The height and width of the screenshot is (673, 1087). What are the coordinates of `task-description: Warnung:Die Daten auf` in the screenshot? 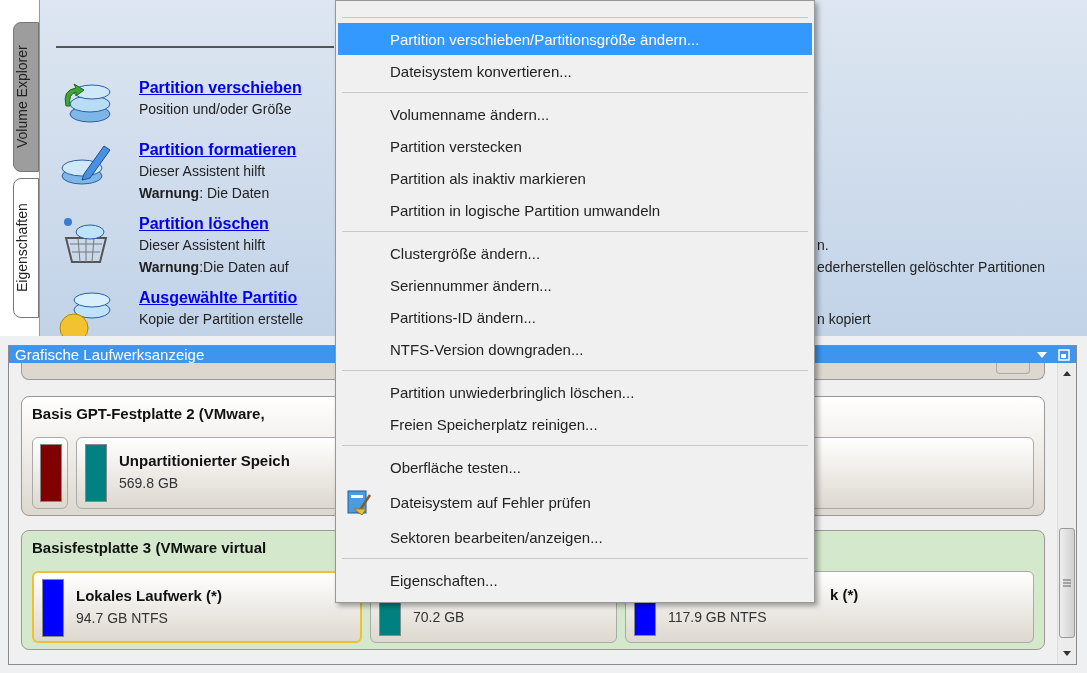 It's located at (214, 267).